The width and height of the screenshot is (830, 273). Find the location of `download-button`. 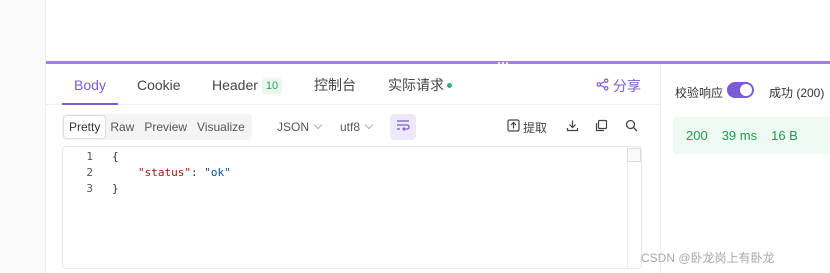

download-button is located at coordinates (572, 127).